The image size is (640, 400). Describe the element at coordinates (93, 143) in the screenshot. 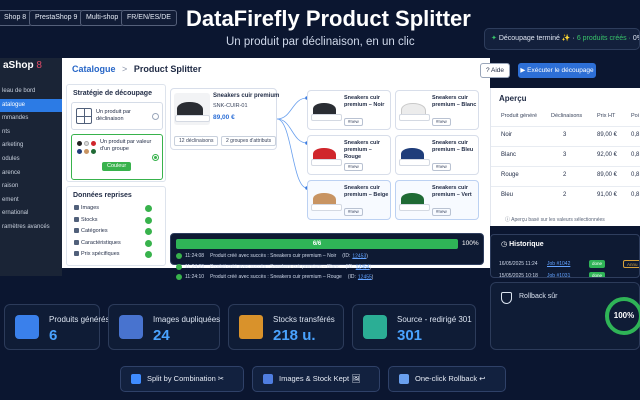

I see `color-swatch-rouge` at that location.